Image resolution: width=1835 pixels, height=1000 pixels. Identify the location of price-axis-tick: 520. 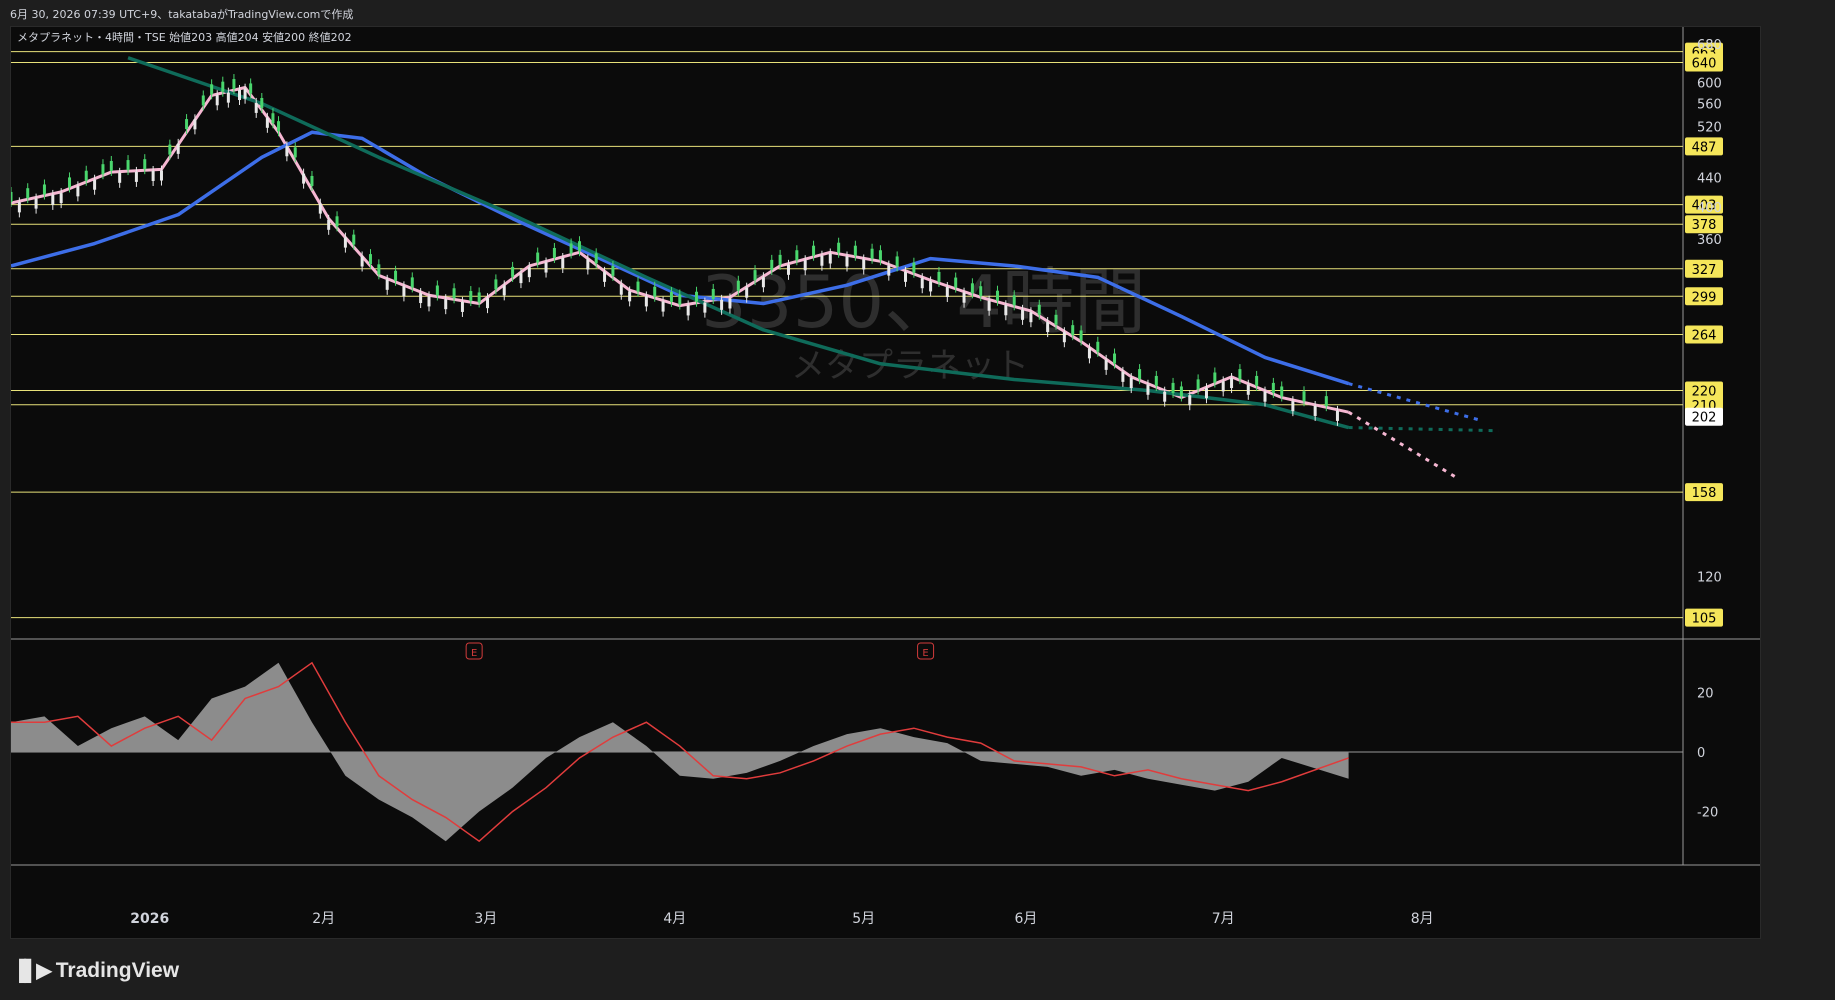
(1709, 127).